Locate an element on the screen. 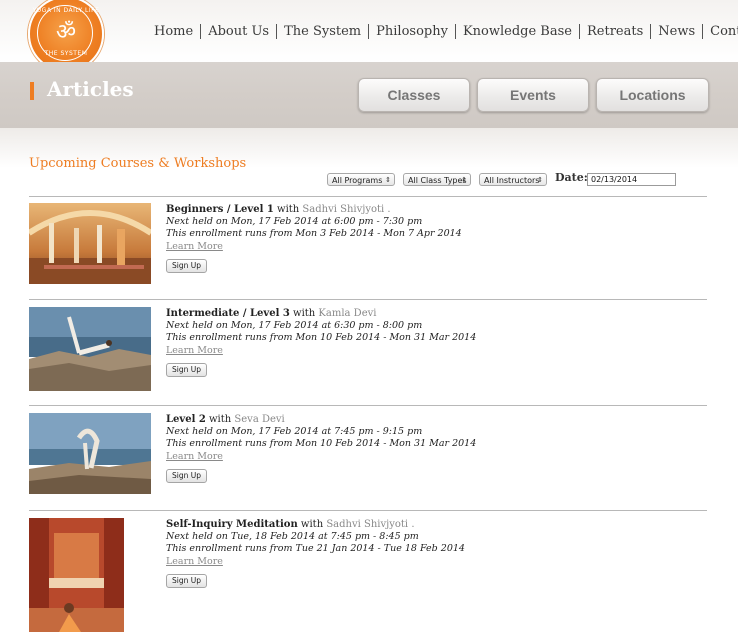  program-select: All Programs ⇕ is located at coordinates (361, 179).